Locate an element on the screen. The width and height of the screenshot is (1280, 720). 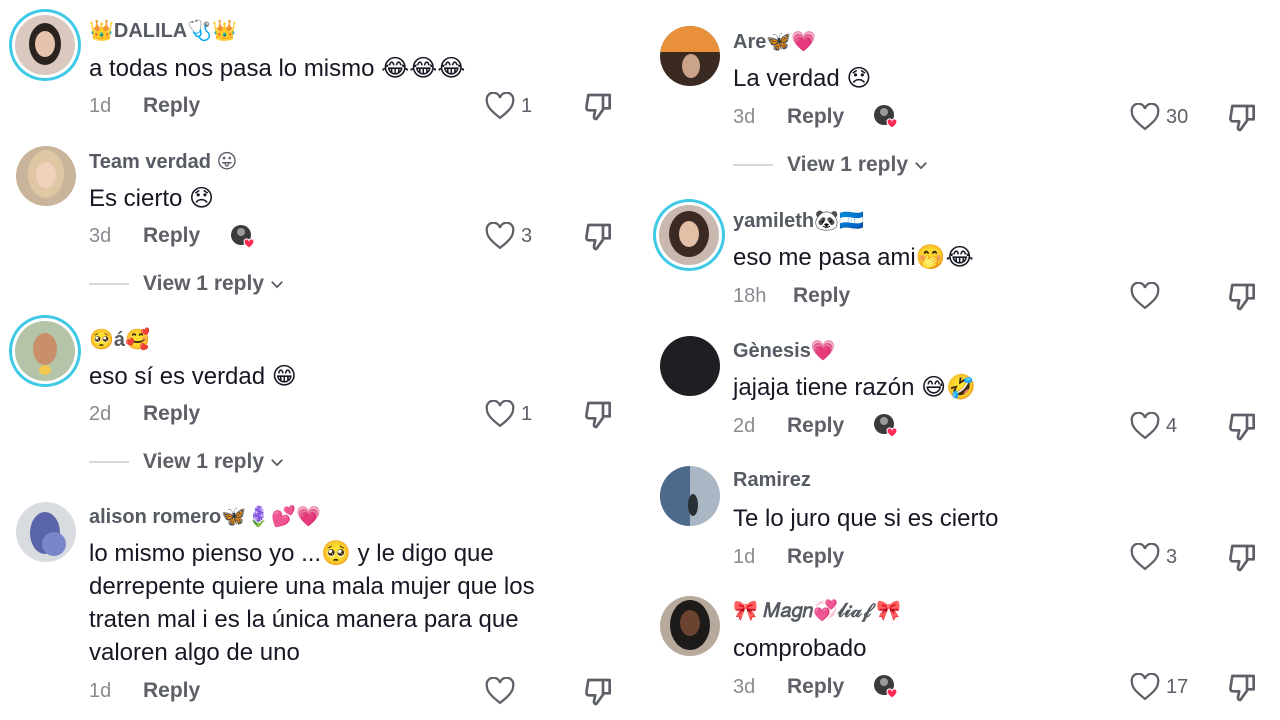
username: alison romero🦋🪻💕💗 is located at coordinates (205, 516).